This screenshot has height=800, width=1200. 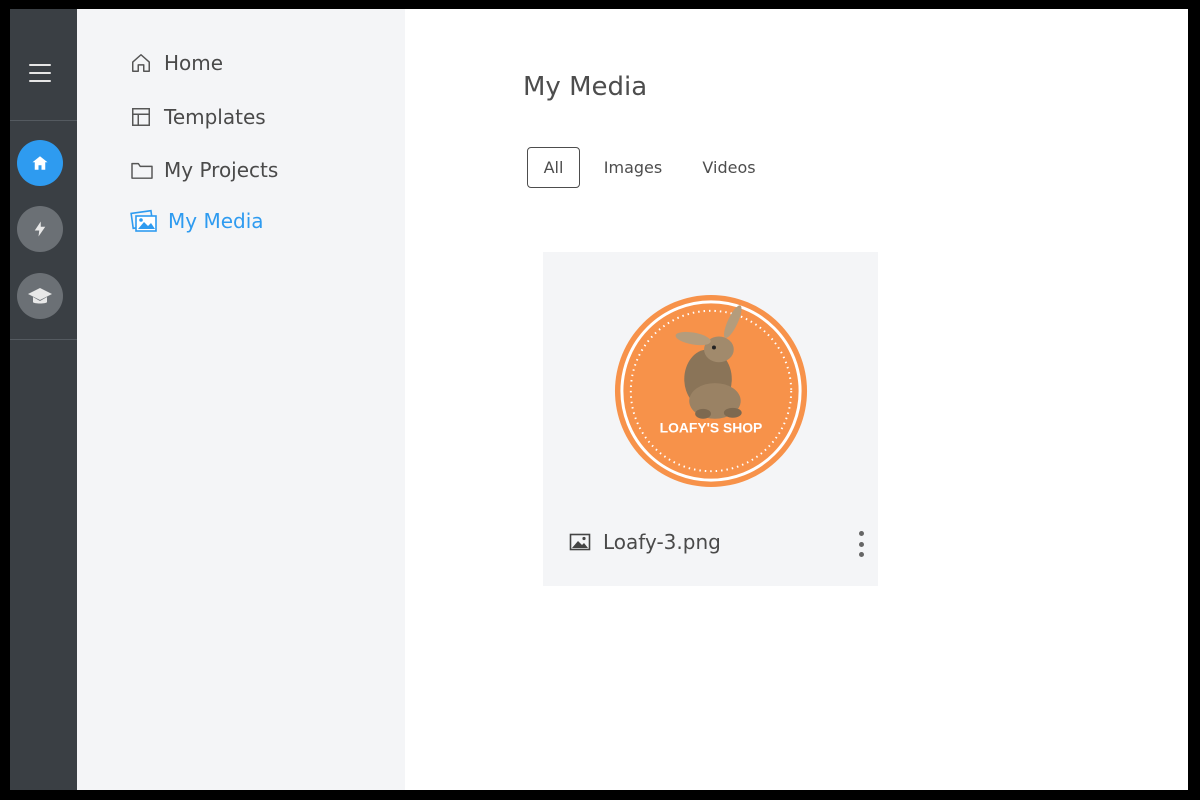 I want to click on sidebar-item-templates: Templates, so click(x=198, y=117).